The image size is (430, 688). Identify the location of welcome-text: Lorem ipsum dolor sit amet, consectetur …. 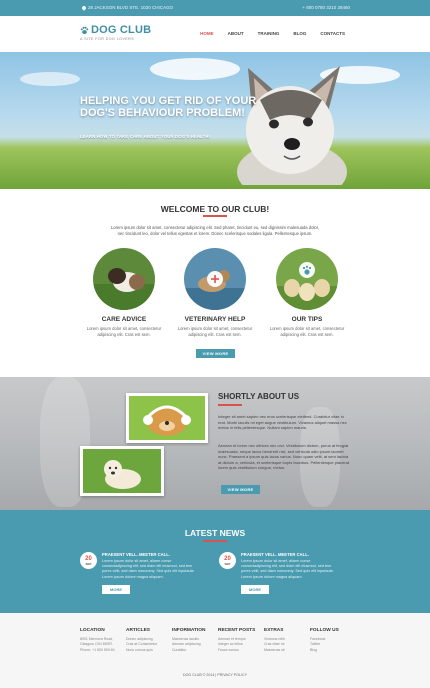
(215, 230).